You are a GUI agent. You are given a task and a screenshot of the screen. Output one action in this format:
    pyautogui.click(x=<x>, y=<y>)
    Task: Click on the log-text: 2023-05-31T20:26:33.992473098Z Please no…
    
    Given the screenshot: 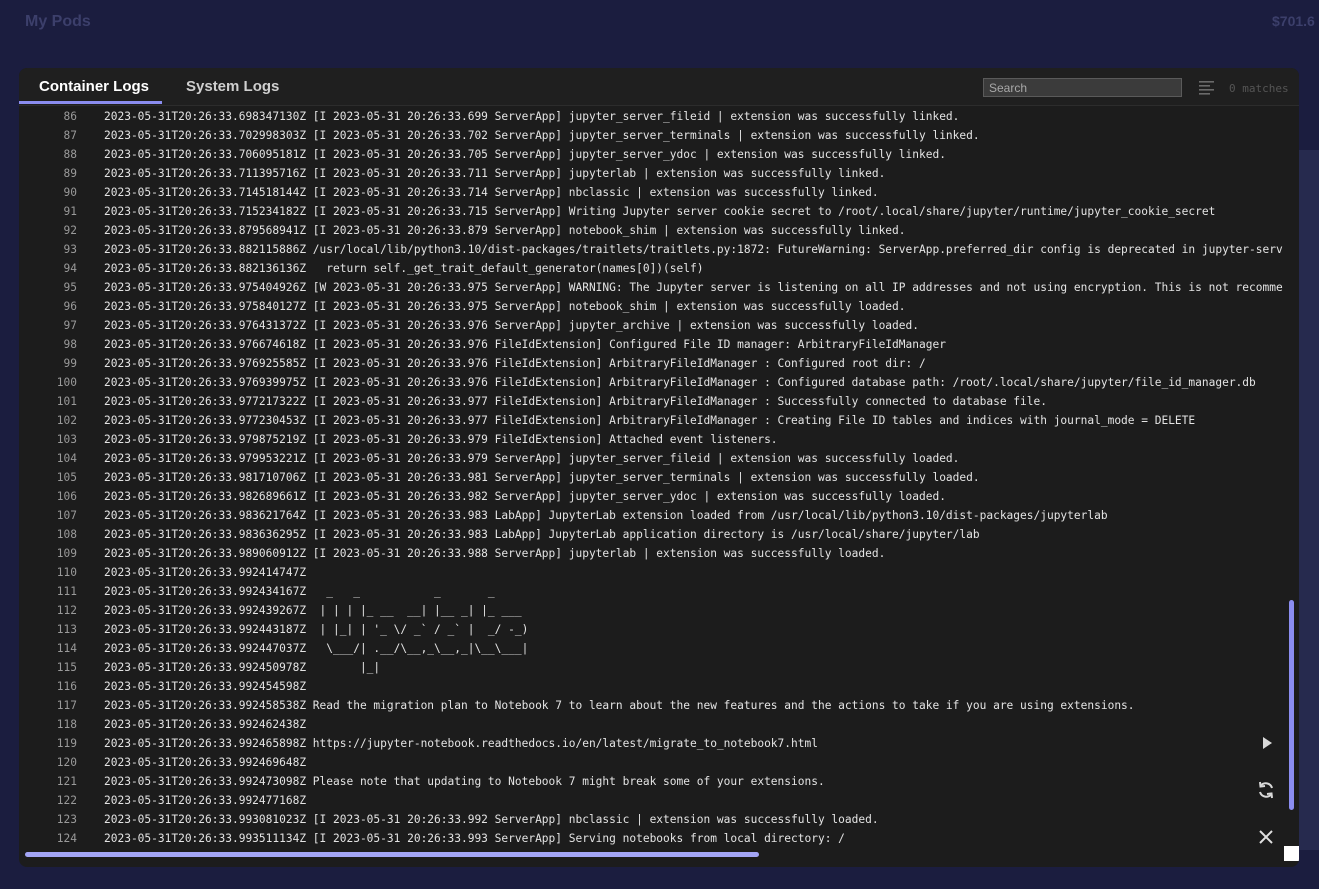 What is the action you would take?
    pyautogui.click(x=464, y=781)
    